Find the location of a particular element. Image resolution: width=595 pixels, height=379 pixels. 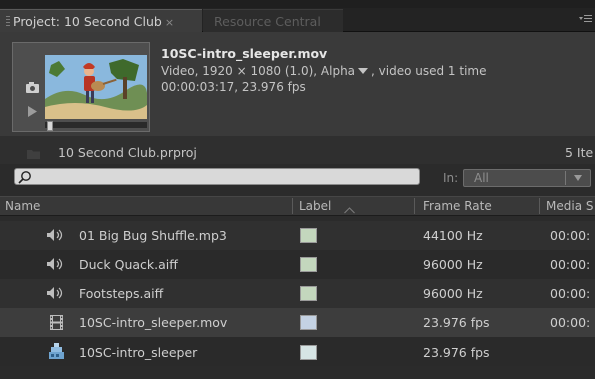

search-input is located at coordinates (217, 176).